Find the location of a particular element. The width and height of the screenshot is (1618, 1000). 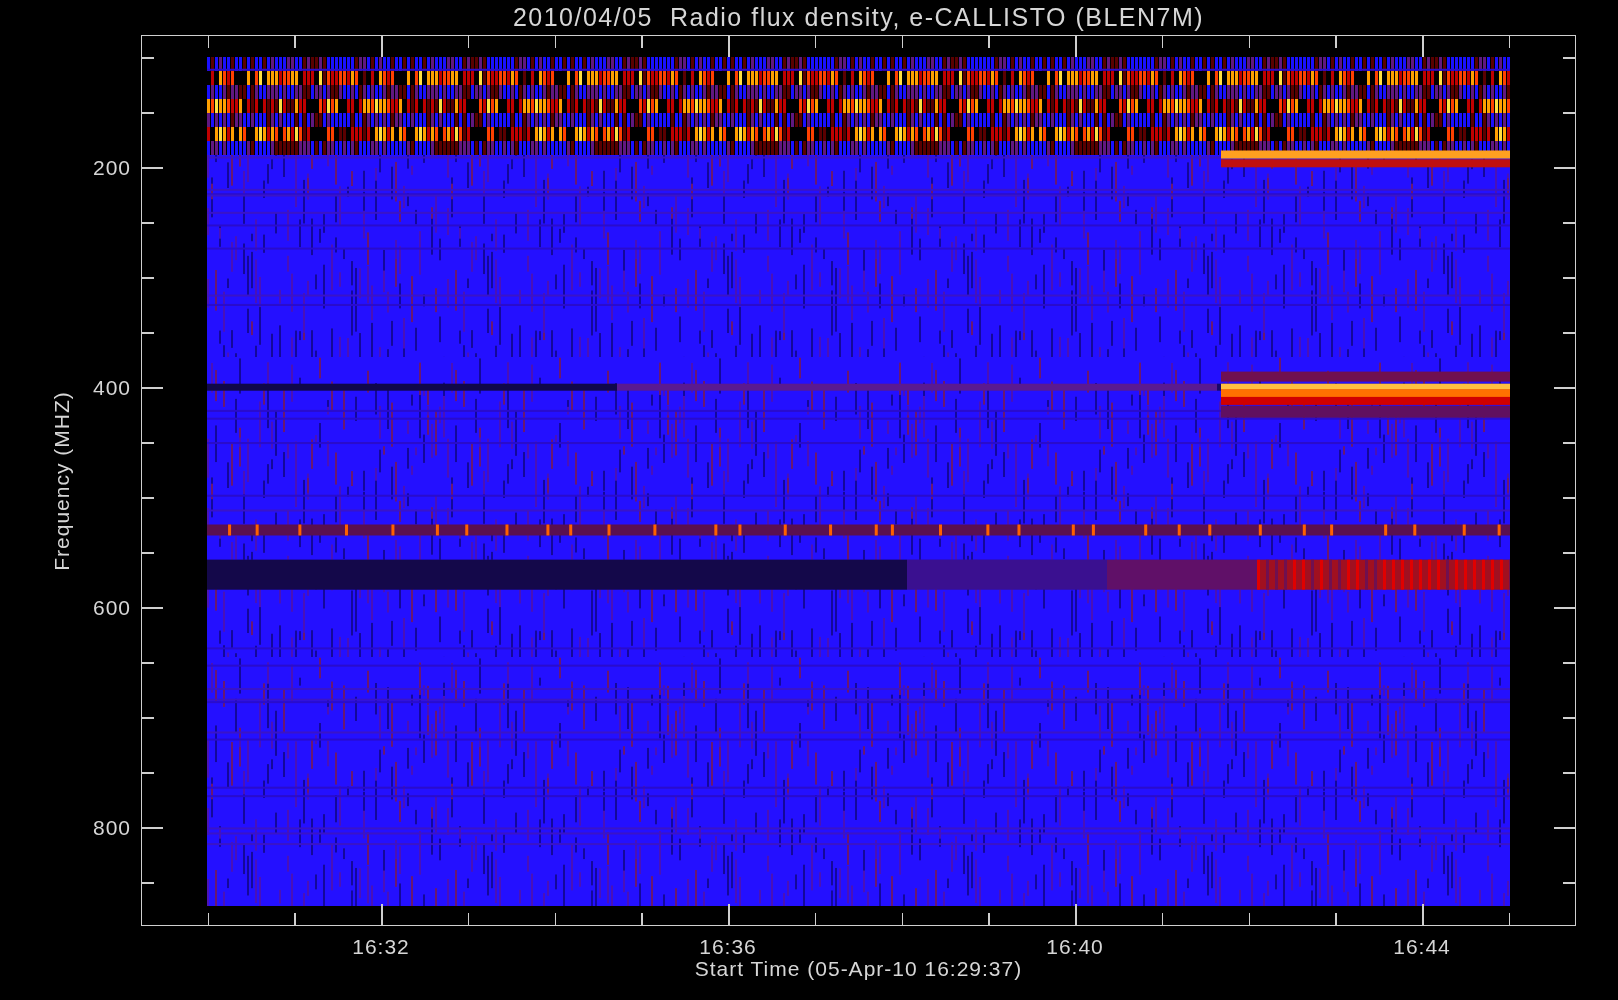

y-tick-label: 400 is located at coordinates (111, 387).